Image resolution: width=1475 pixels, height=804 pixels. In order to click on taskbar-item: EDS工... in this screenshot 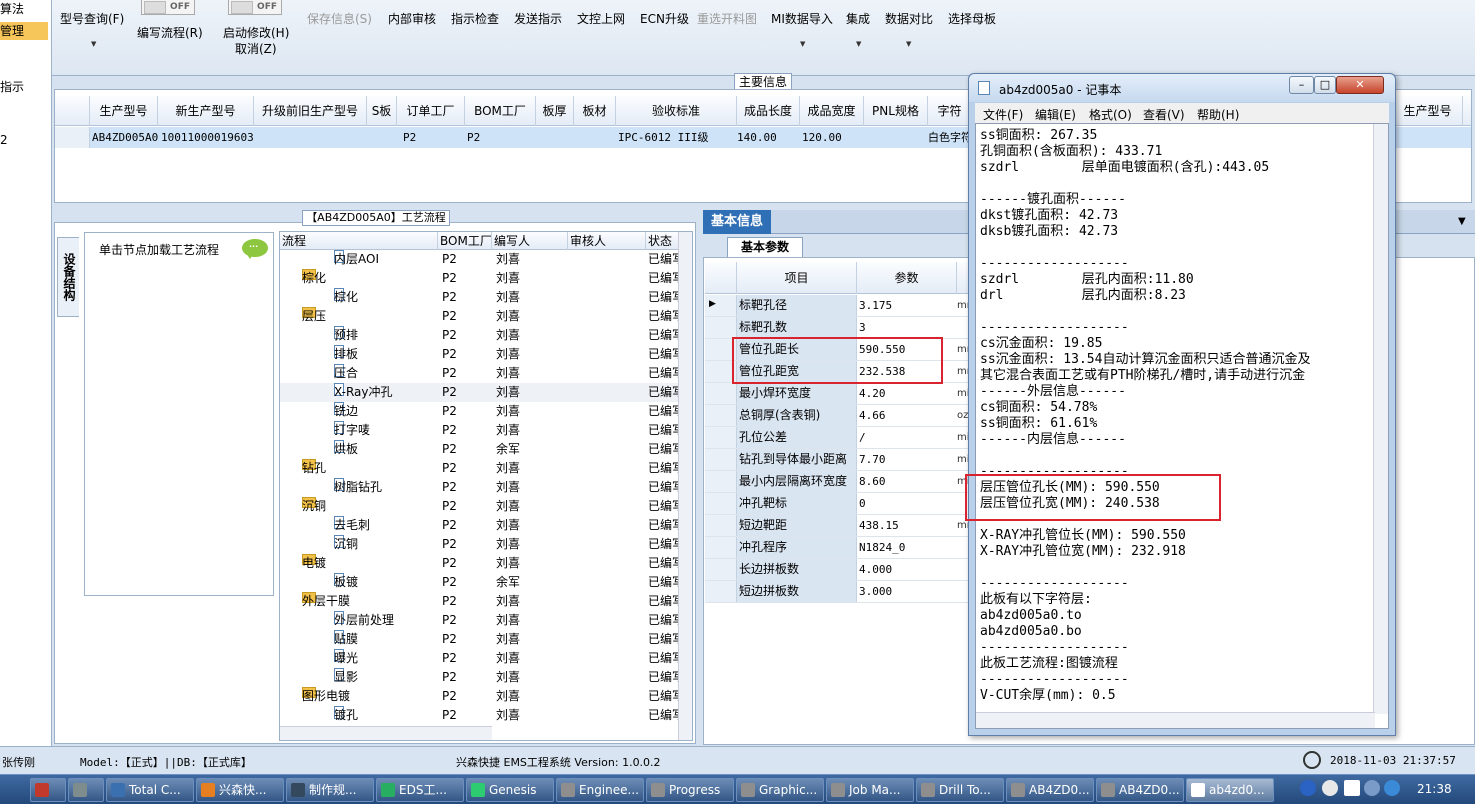, I will do `click(420, 790)`.